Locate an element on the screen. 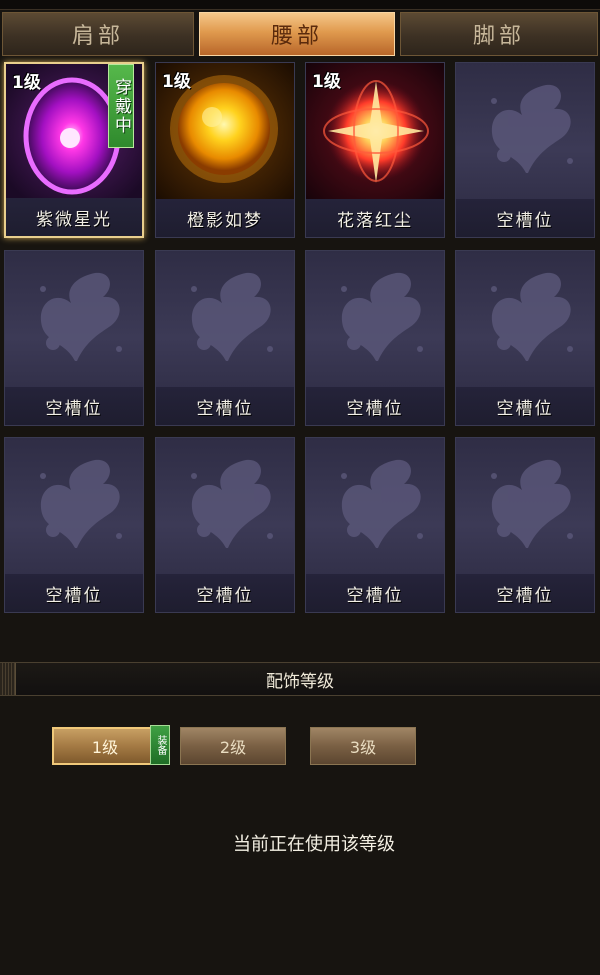 This screenshot has width=600, height=975. tab-waist: 腰部 is located at coordinates (297, 34).